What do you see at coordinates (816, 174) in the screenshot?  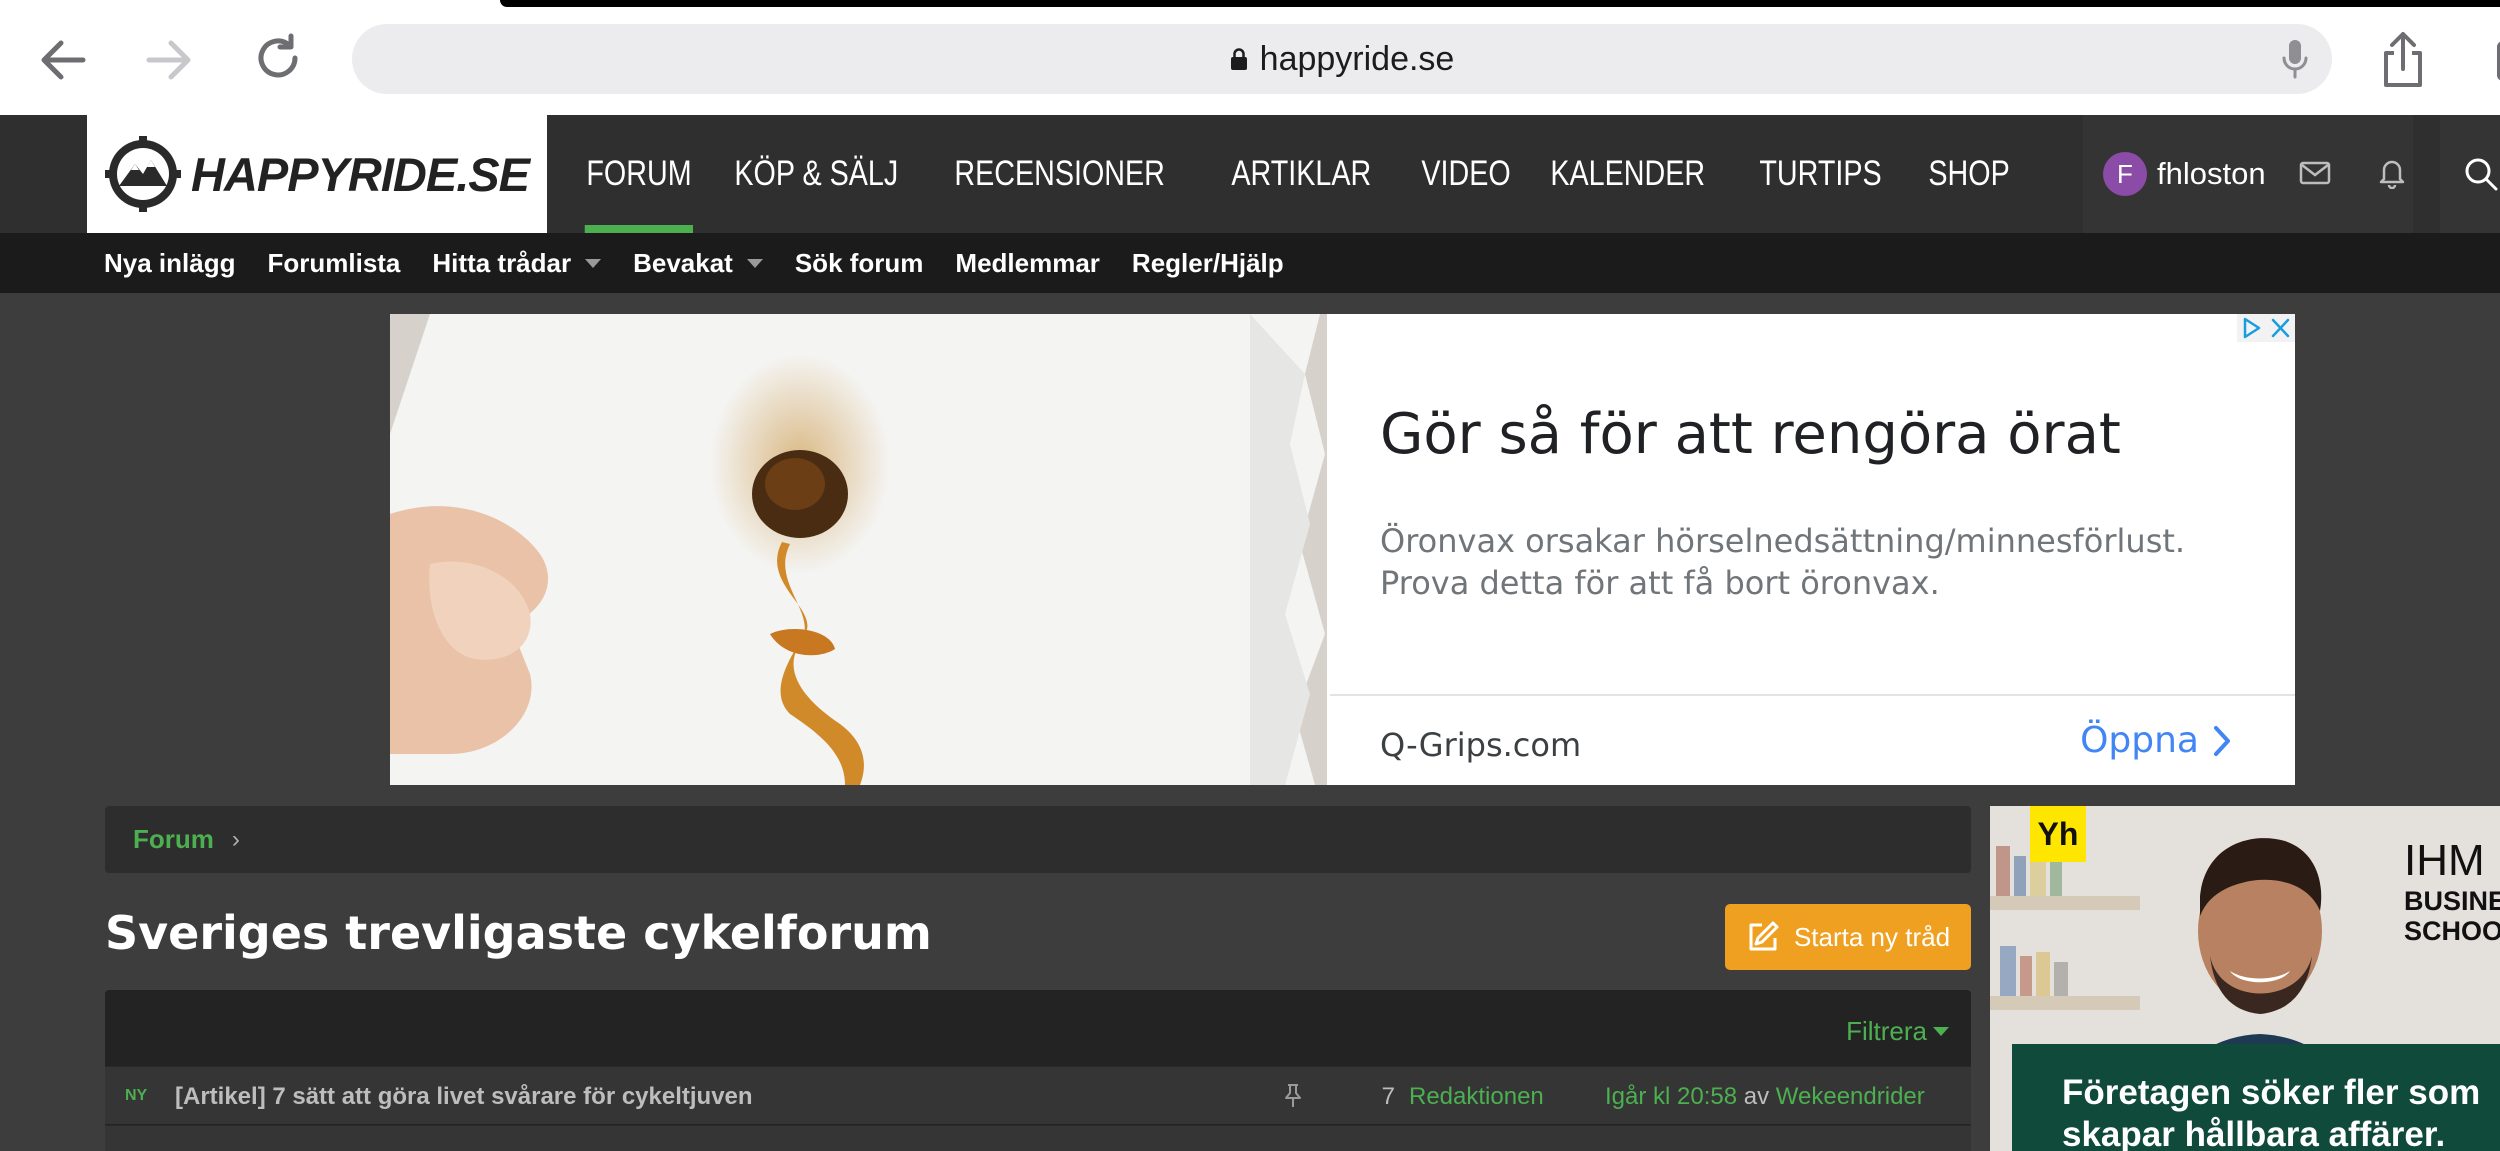 I see `nav-tab-kop-salj: KÖP & SÄLJ` at bounding box center [816, 174].